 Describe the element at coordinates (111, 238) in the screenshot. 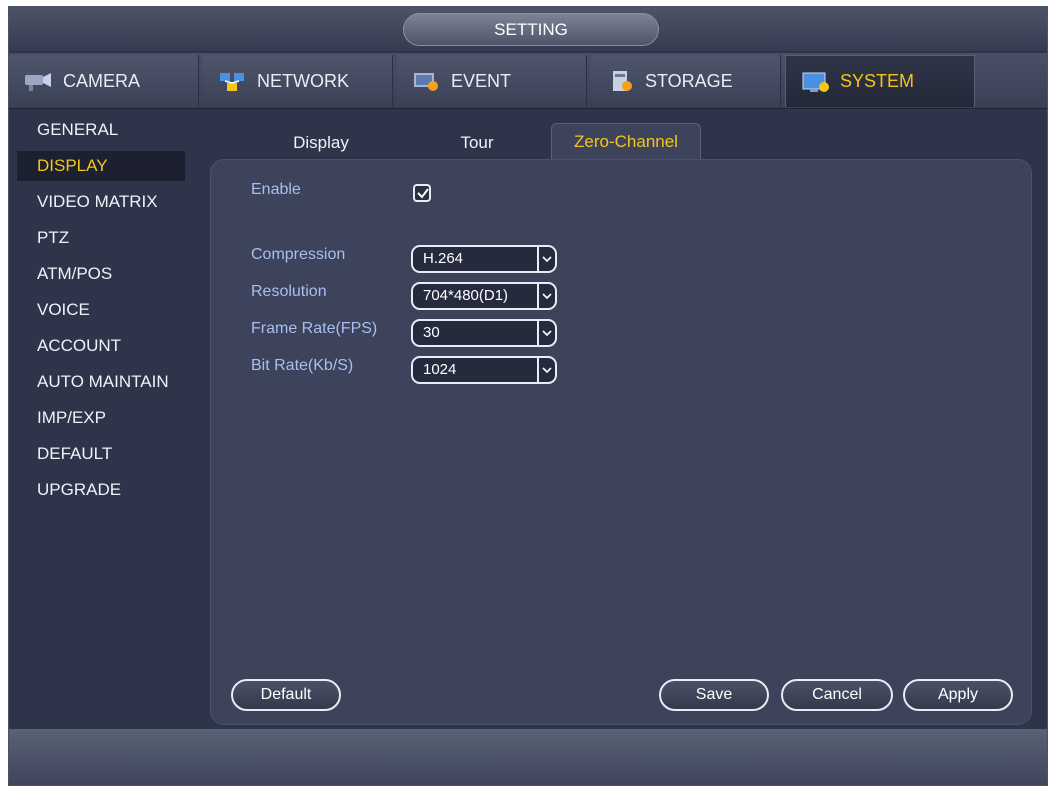

I see `sidebar-item-ptz: PTZ` at that location.